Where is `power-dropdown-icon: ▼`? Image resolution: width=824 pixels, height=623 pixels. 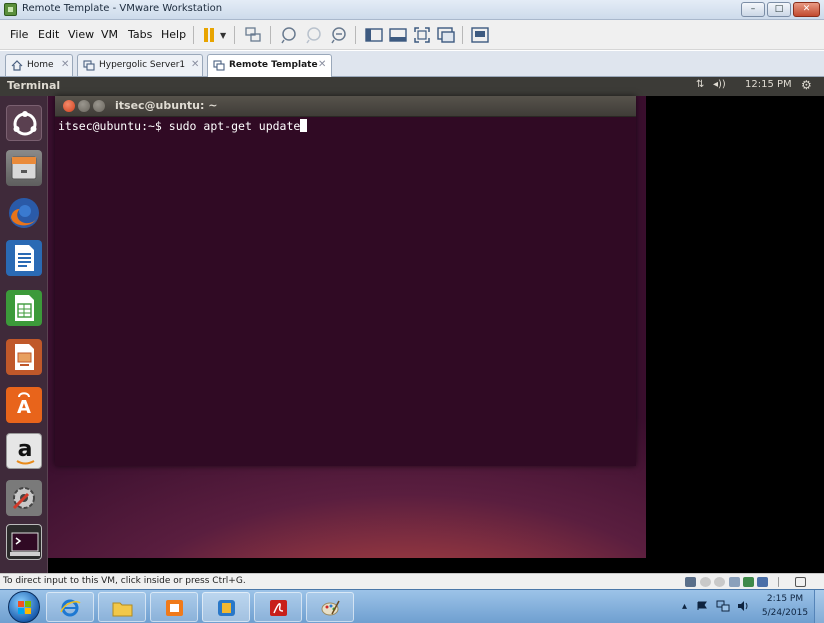
power-dropdown-icon: ▼ is located at coordinates (223, 35).